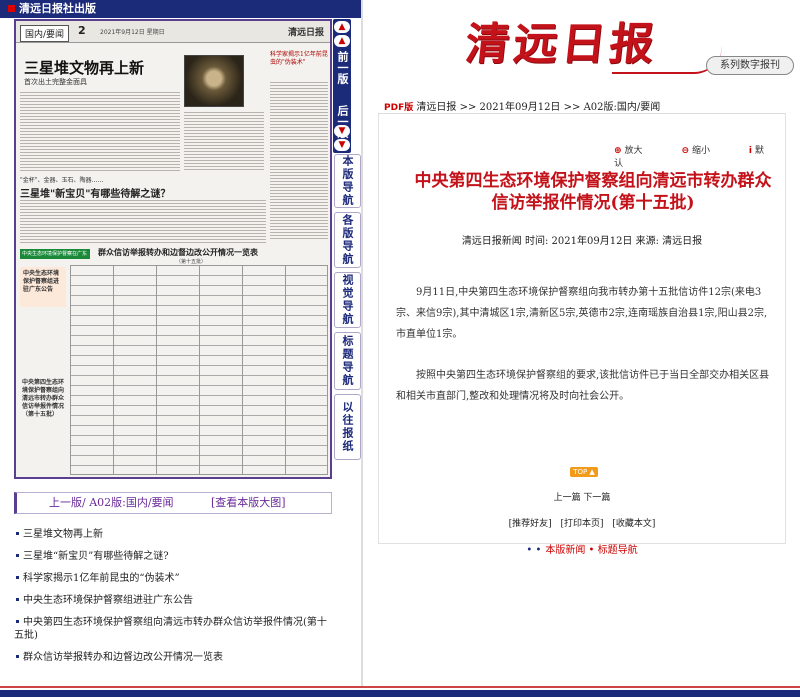  I want to click on view-full-page-link: [查看本版大图], so click(248, 503).